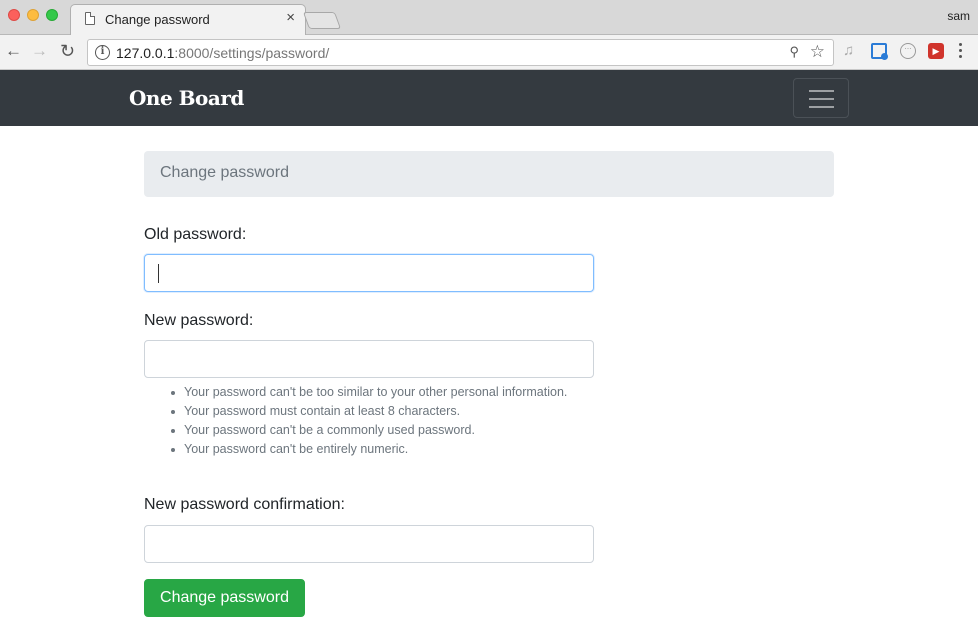  What do you see at coordinates (13, 51) in the screenshot?
I see `back-button: ←` at bounding box center [13, 51].